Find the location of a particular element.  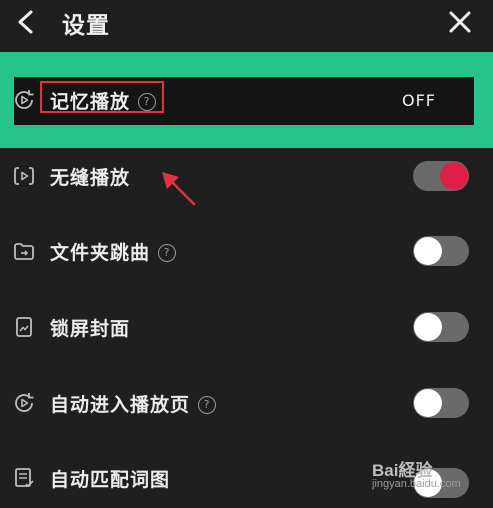

watermark-sub: jingyan.baidu.com is located at coordinates (416, 484).